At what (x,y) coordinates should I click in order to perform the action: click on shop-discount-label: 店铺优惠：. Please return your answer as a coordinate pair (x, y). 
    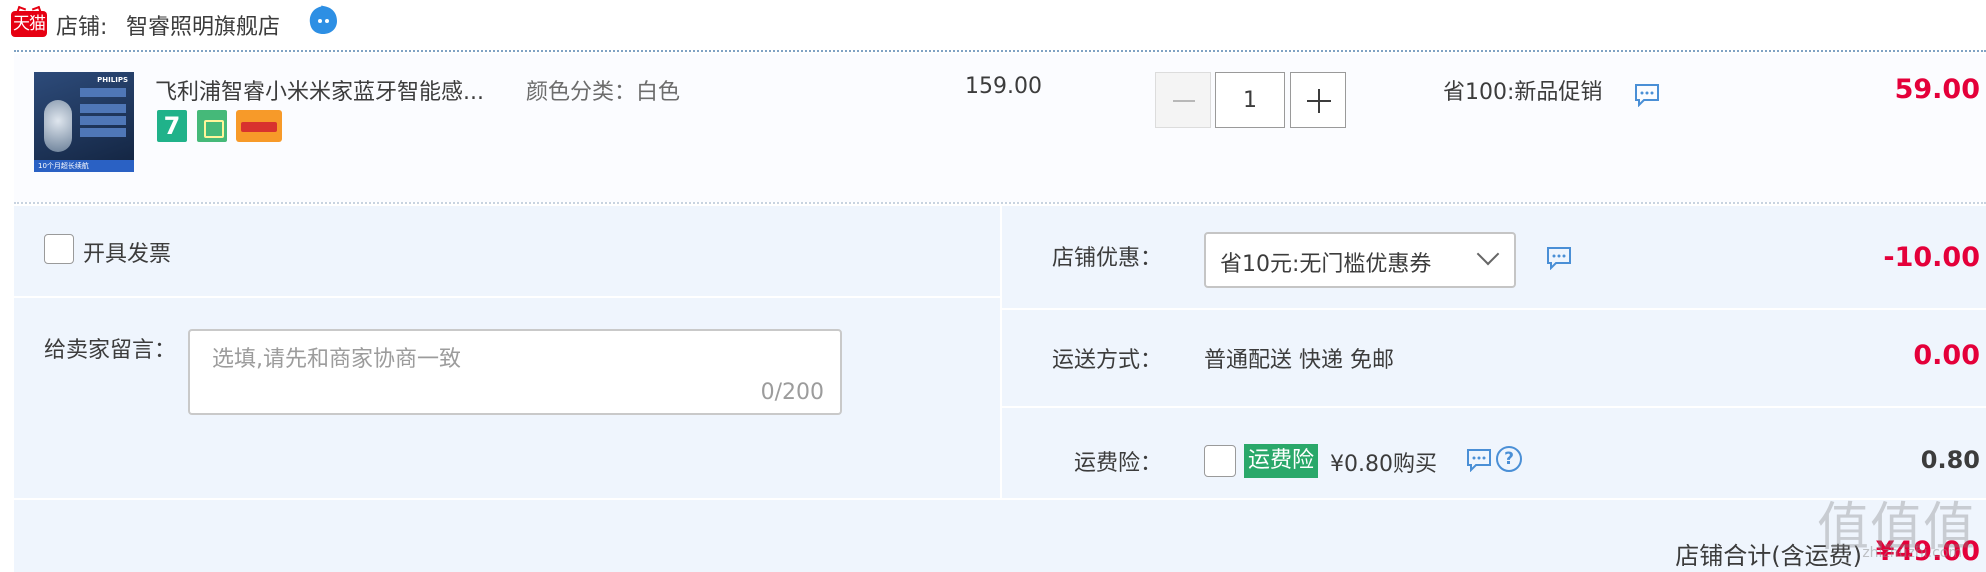
    Looking at the image, I should click on (1106, 258).